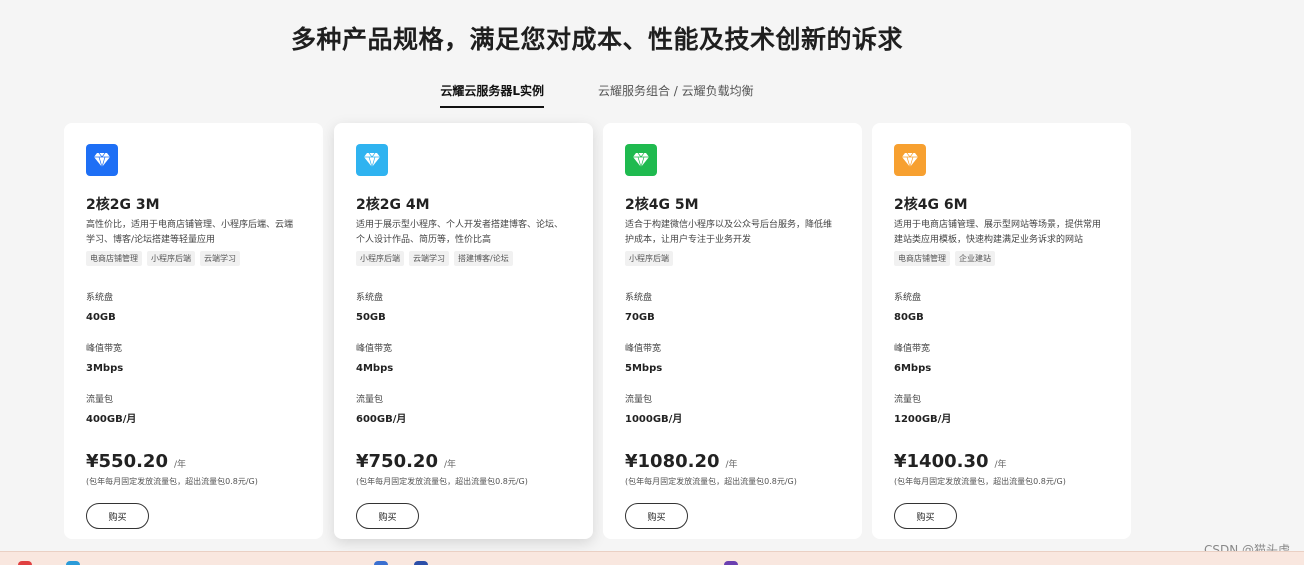 The height and width of the screenshot is (565, 1304). What do you see at coordinates (123, 205) in the screenshot?
I see `card-title: 2核2G 3M` at bounding box center [123, 205].